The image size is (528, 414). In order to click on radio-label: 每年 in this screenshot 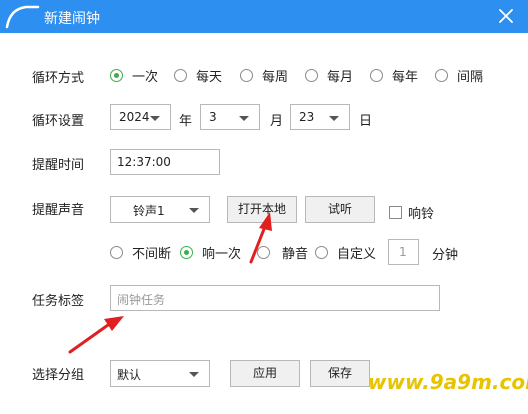, I will do `click(405, 77)`.